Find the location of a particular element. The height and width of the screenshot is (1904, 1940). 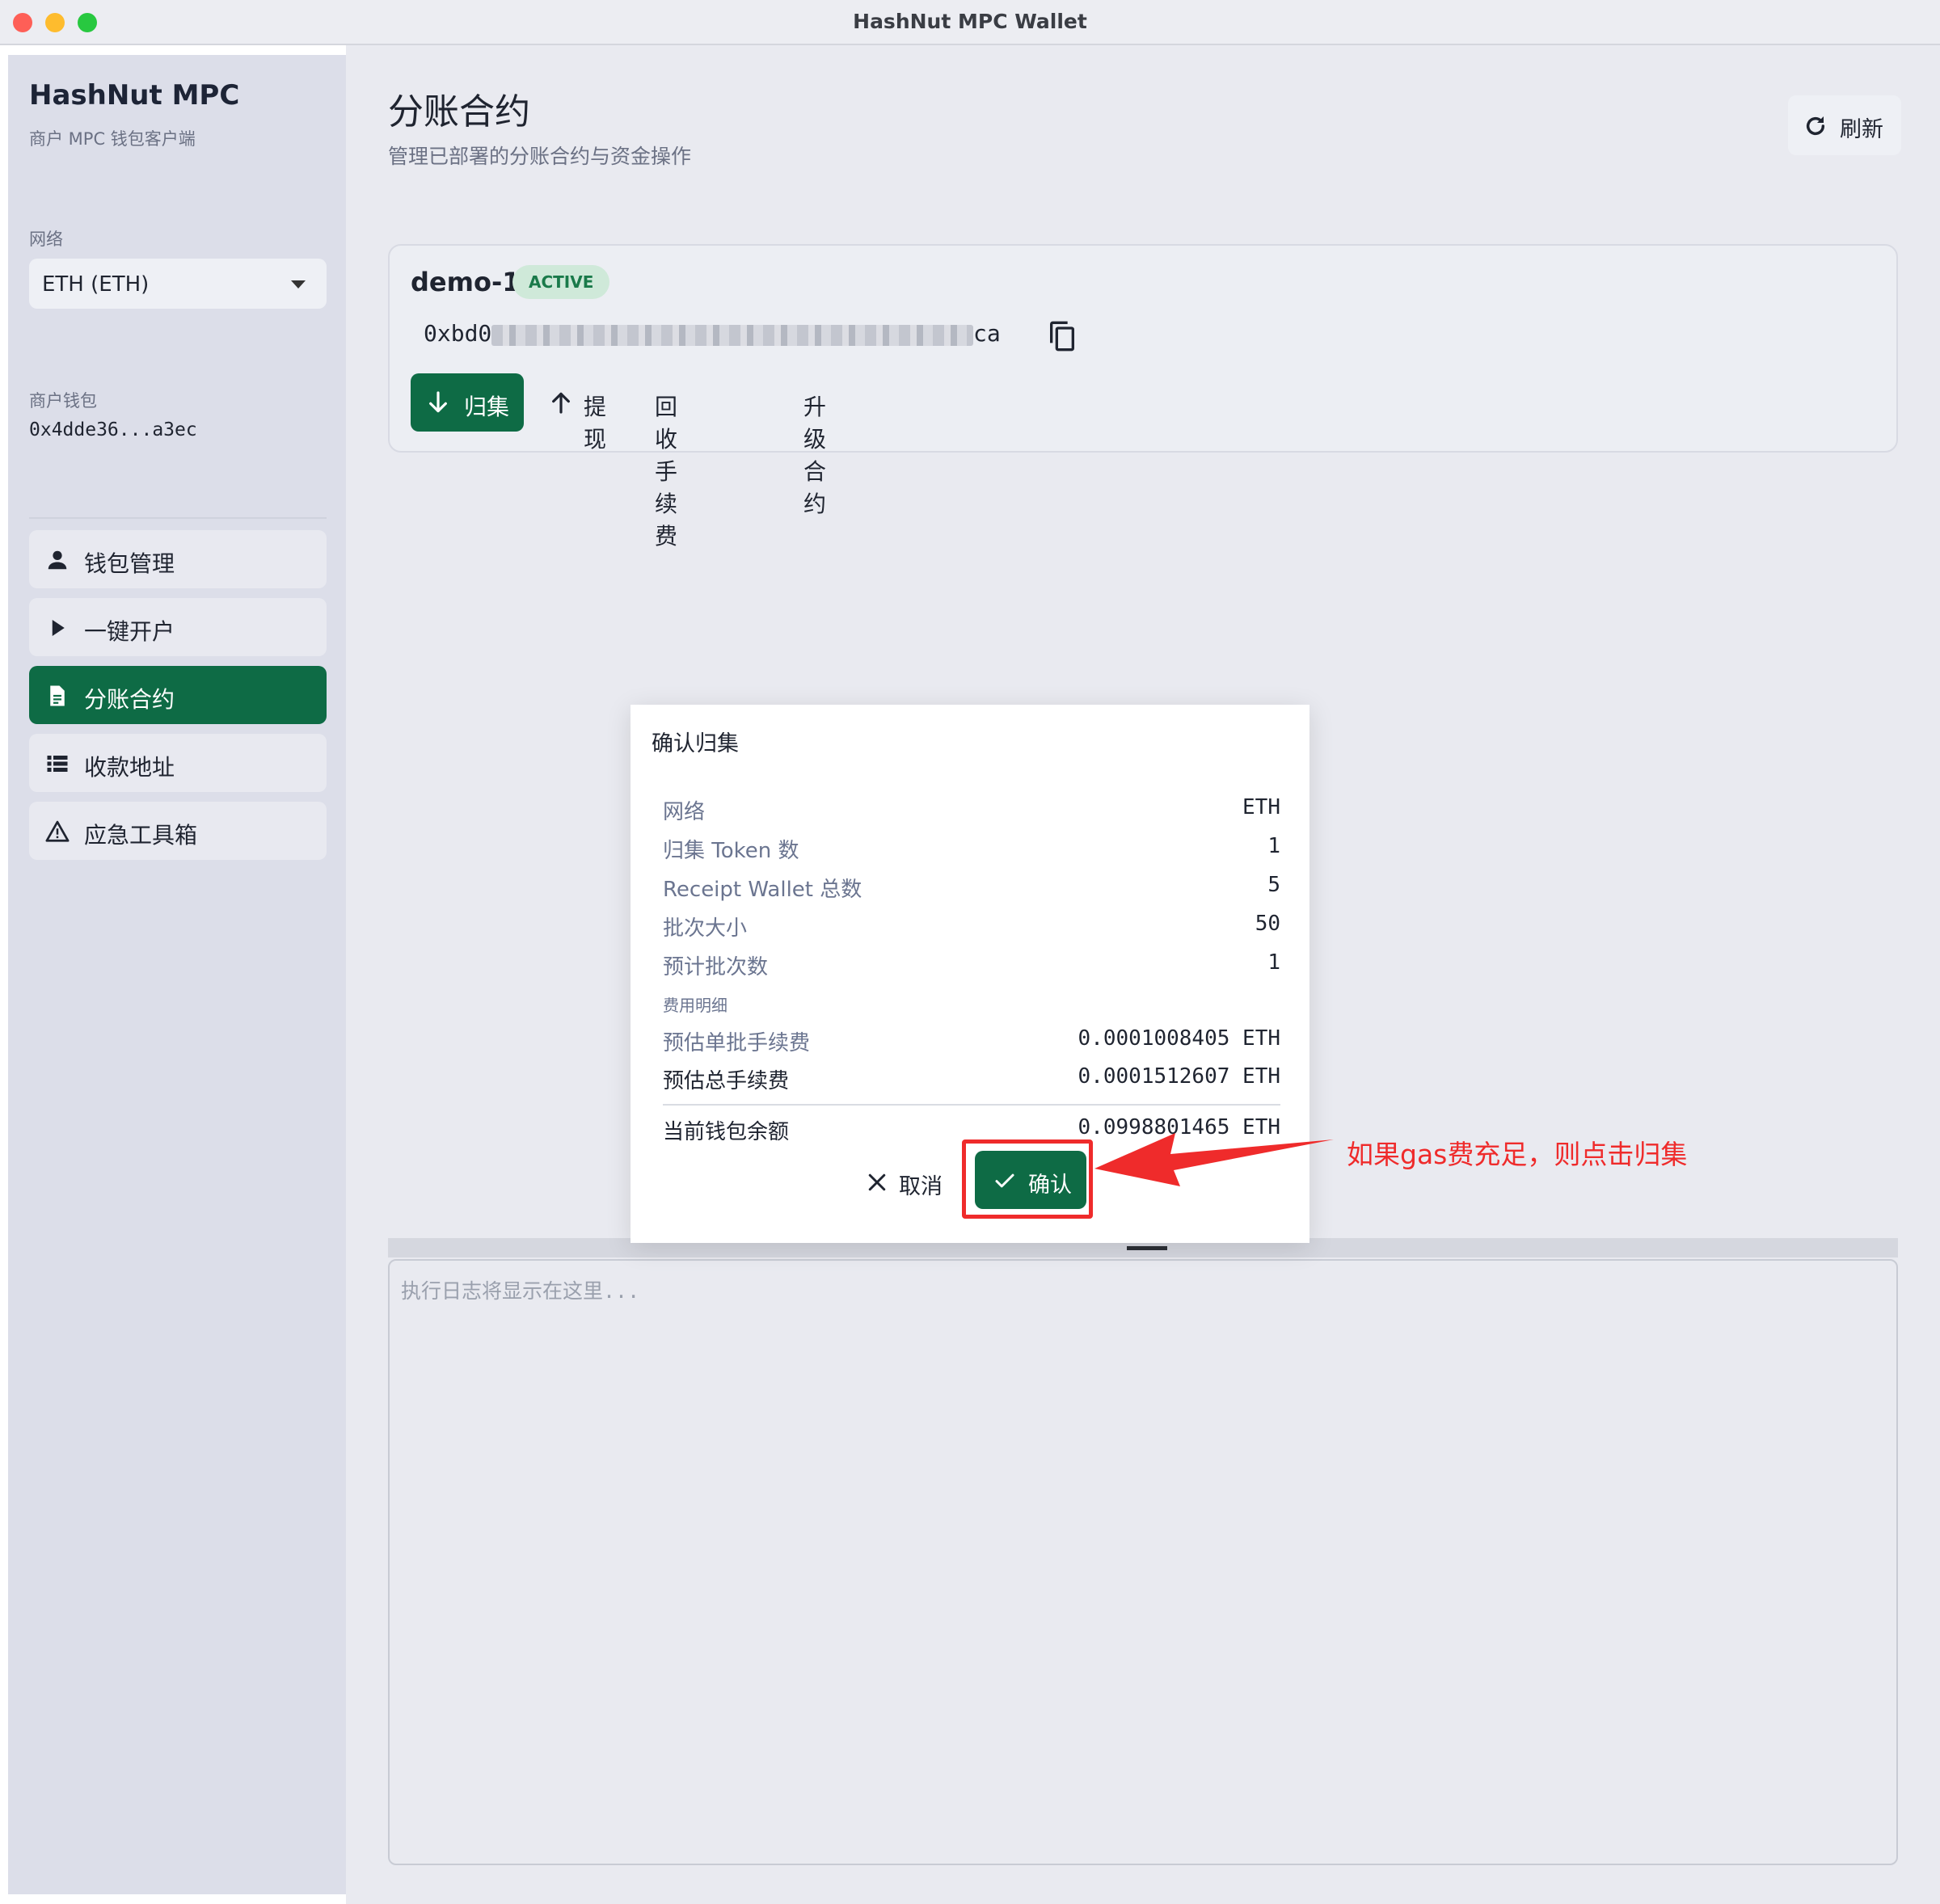

window-titlebar: HashNut MPC Wallet is located at coordinates (970, 22).